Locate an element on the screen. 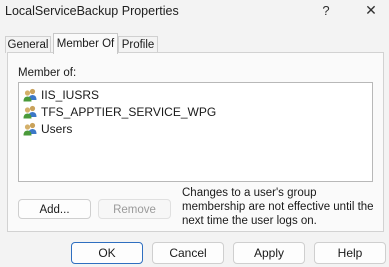 The height and width of the screenshot is (267, 389). close-icon: ✕ is located at coordinates (371, 11).